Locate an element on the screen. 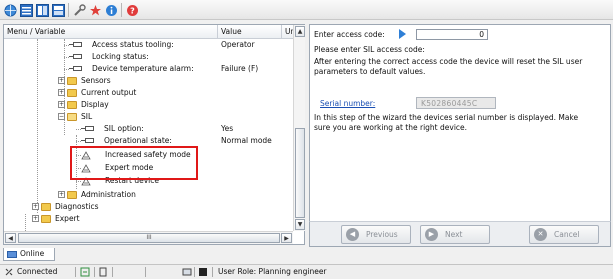  column-header-unit: Uni is located at coordinates (287, 32).